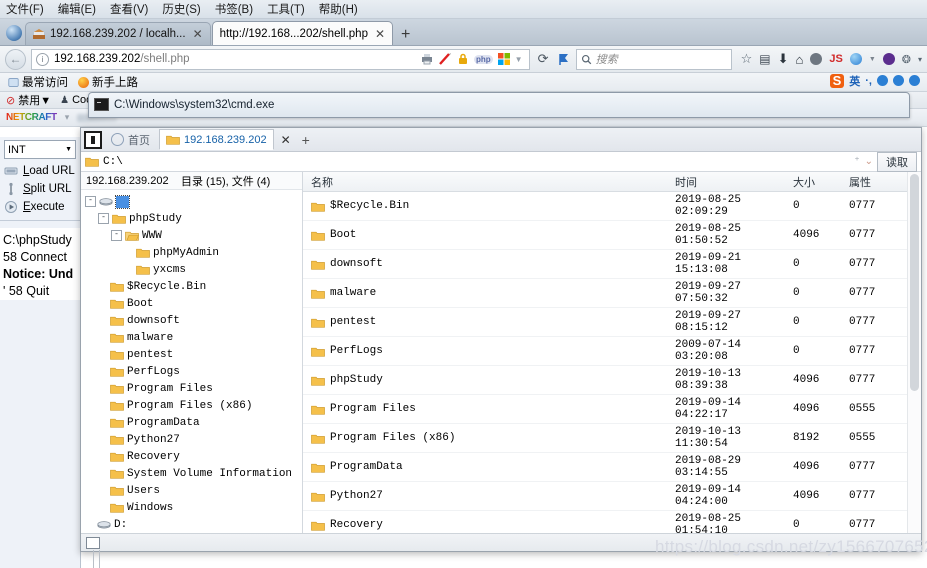 This screenshot has height=568, width=927. I want to click on fm-tab-host: 192.168.239.202, so click(216, 139).